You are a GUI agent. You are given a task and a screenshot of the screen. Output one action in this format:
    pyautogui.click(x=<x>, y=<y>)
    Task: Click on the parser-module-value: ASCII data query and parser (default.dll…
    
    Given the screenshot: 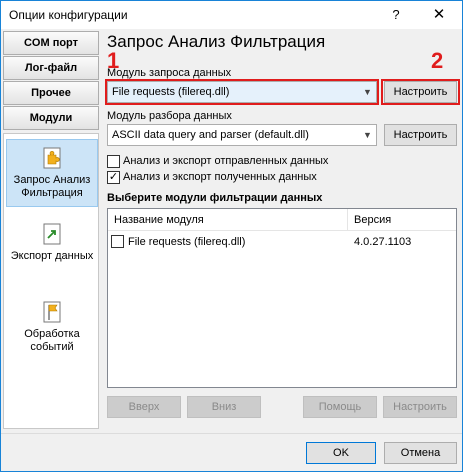 What is the action you would take?
    pyautogui.click(x=210, y=135)
    